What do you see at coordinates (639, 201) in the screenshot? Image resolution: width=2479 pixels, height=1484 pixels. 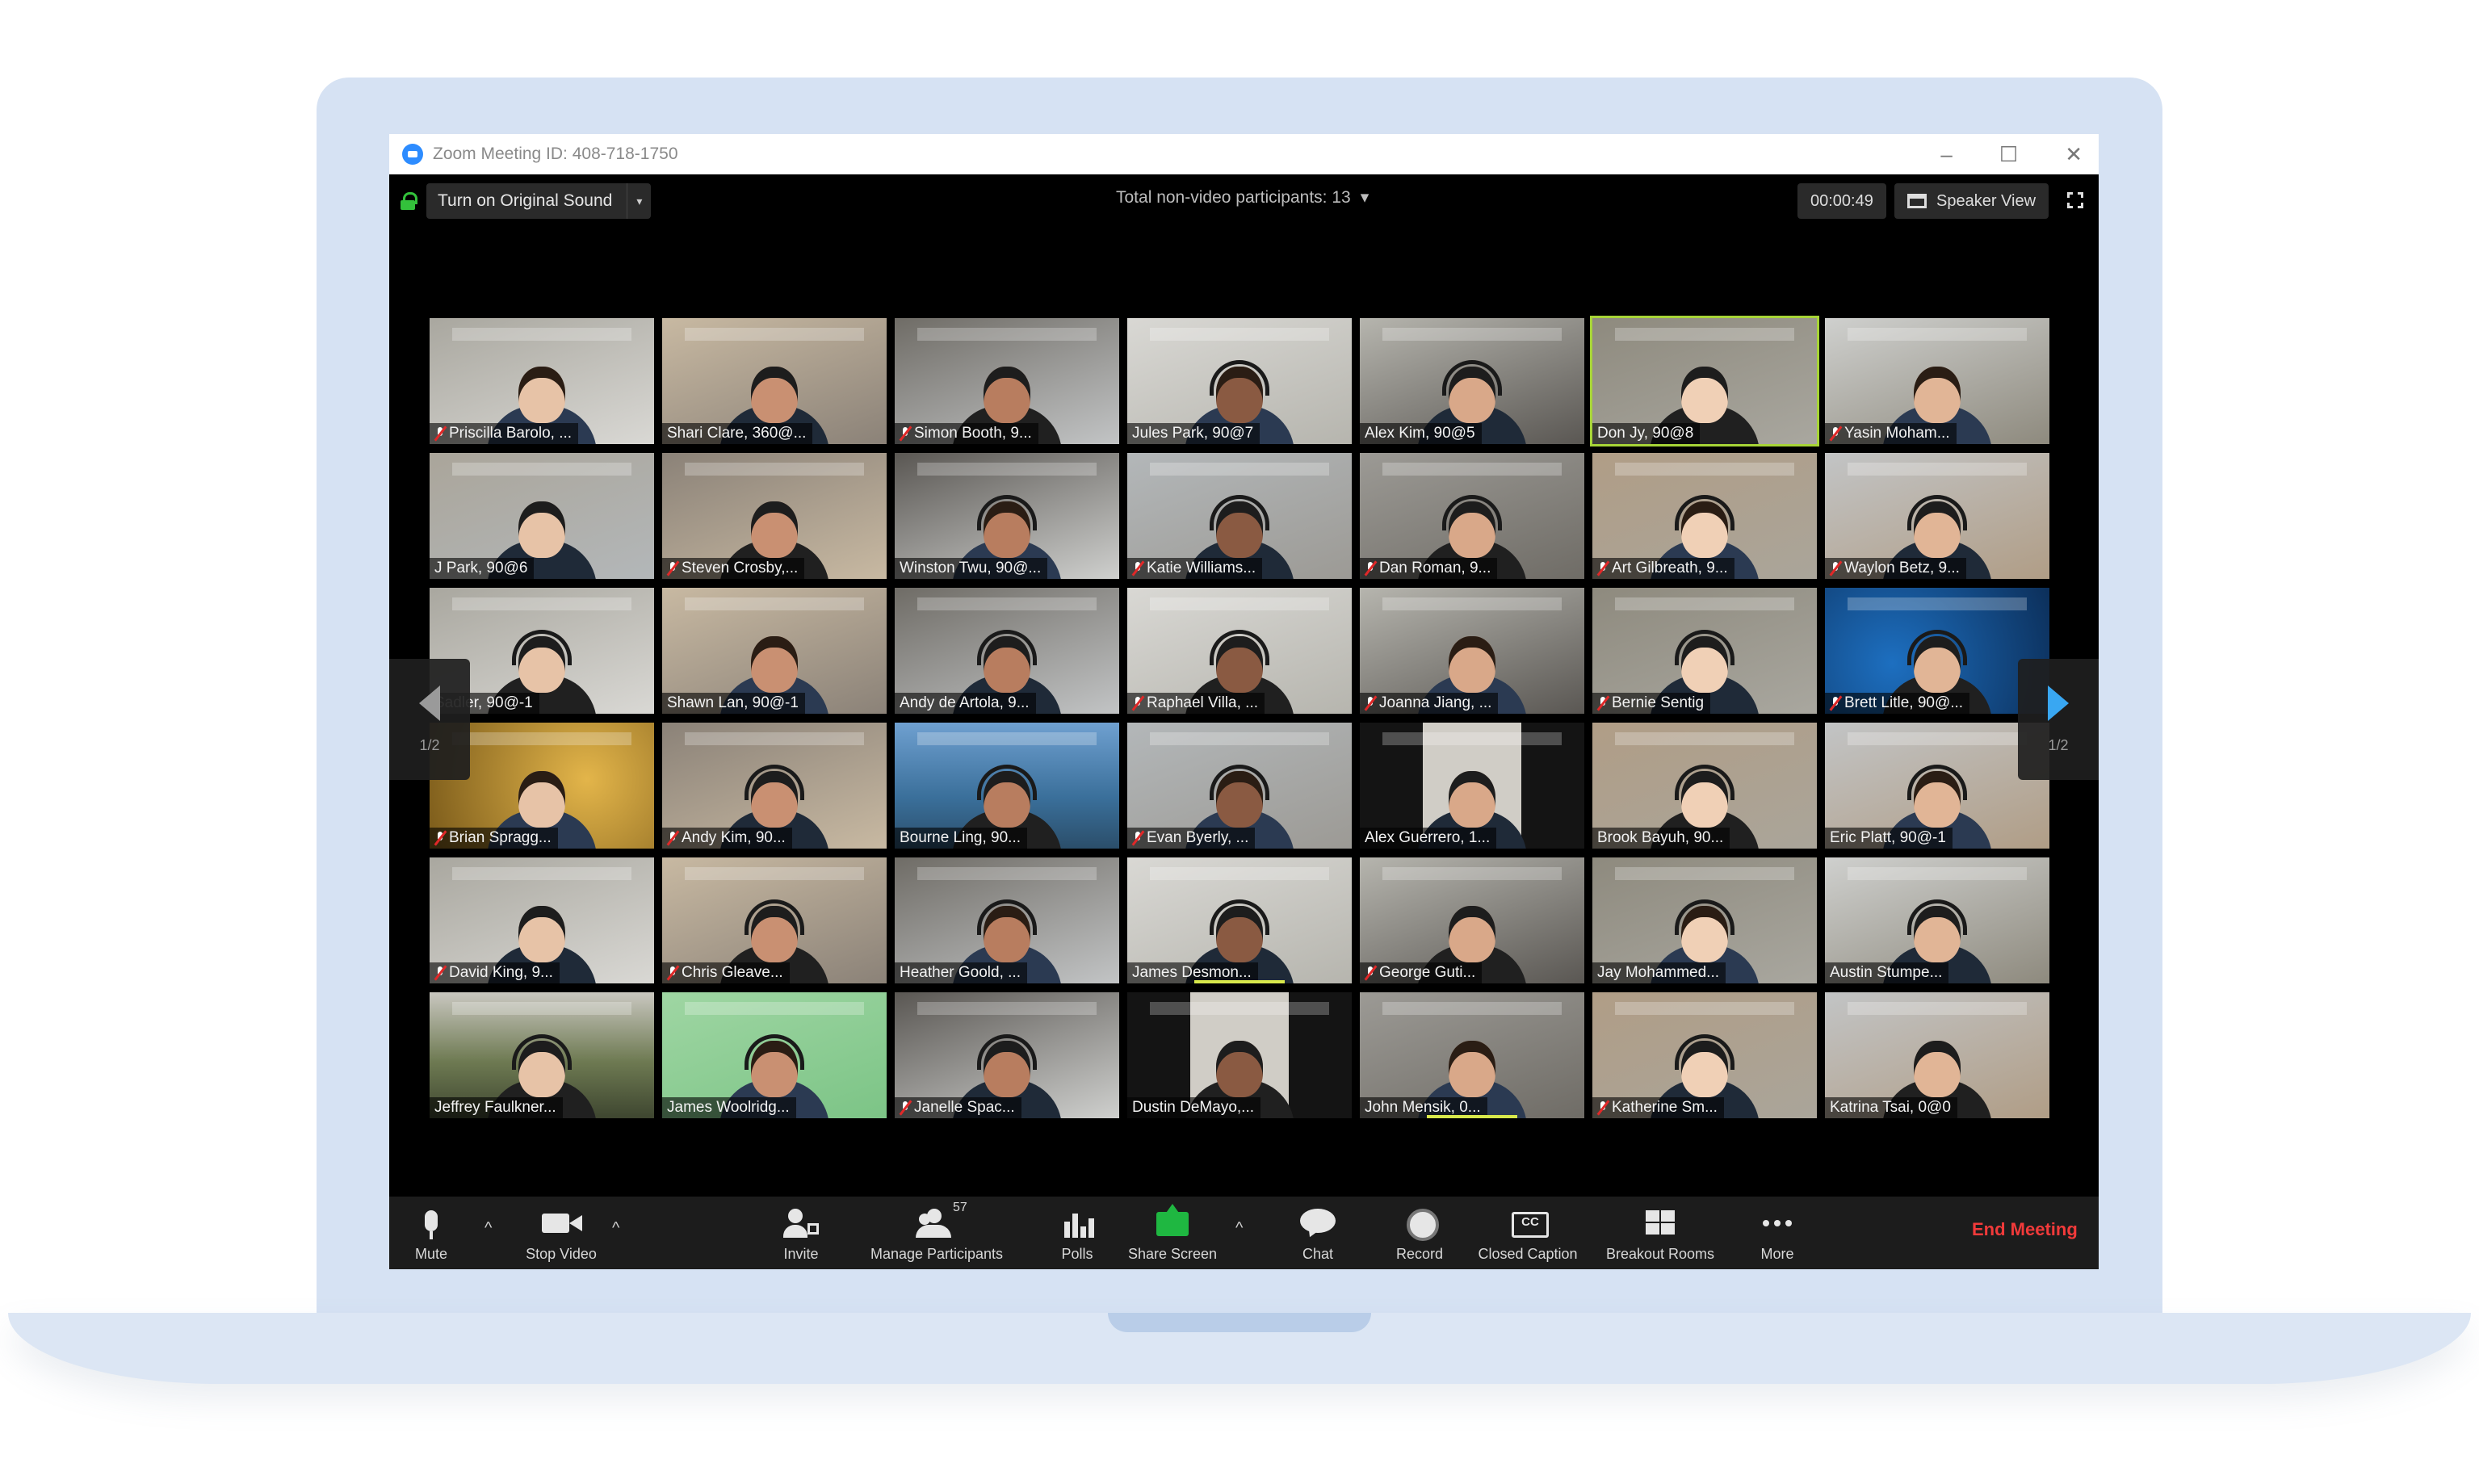 I see `original-sound-dropdown: ▾` at bounding box center [639, 201].